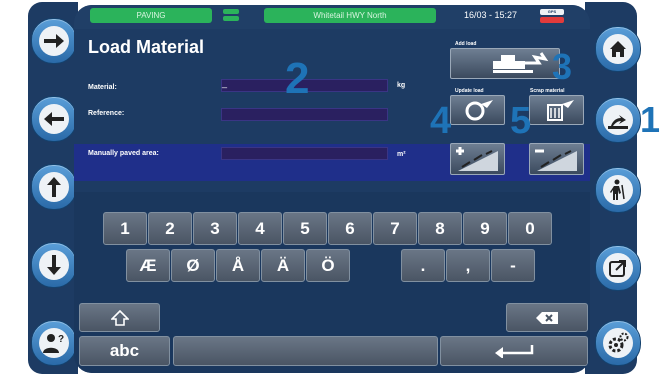 This screenshot has height=375, width=665. I want to click on key-ae: Æ, so click(148, 265).